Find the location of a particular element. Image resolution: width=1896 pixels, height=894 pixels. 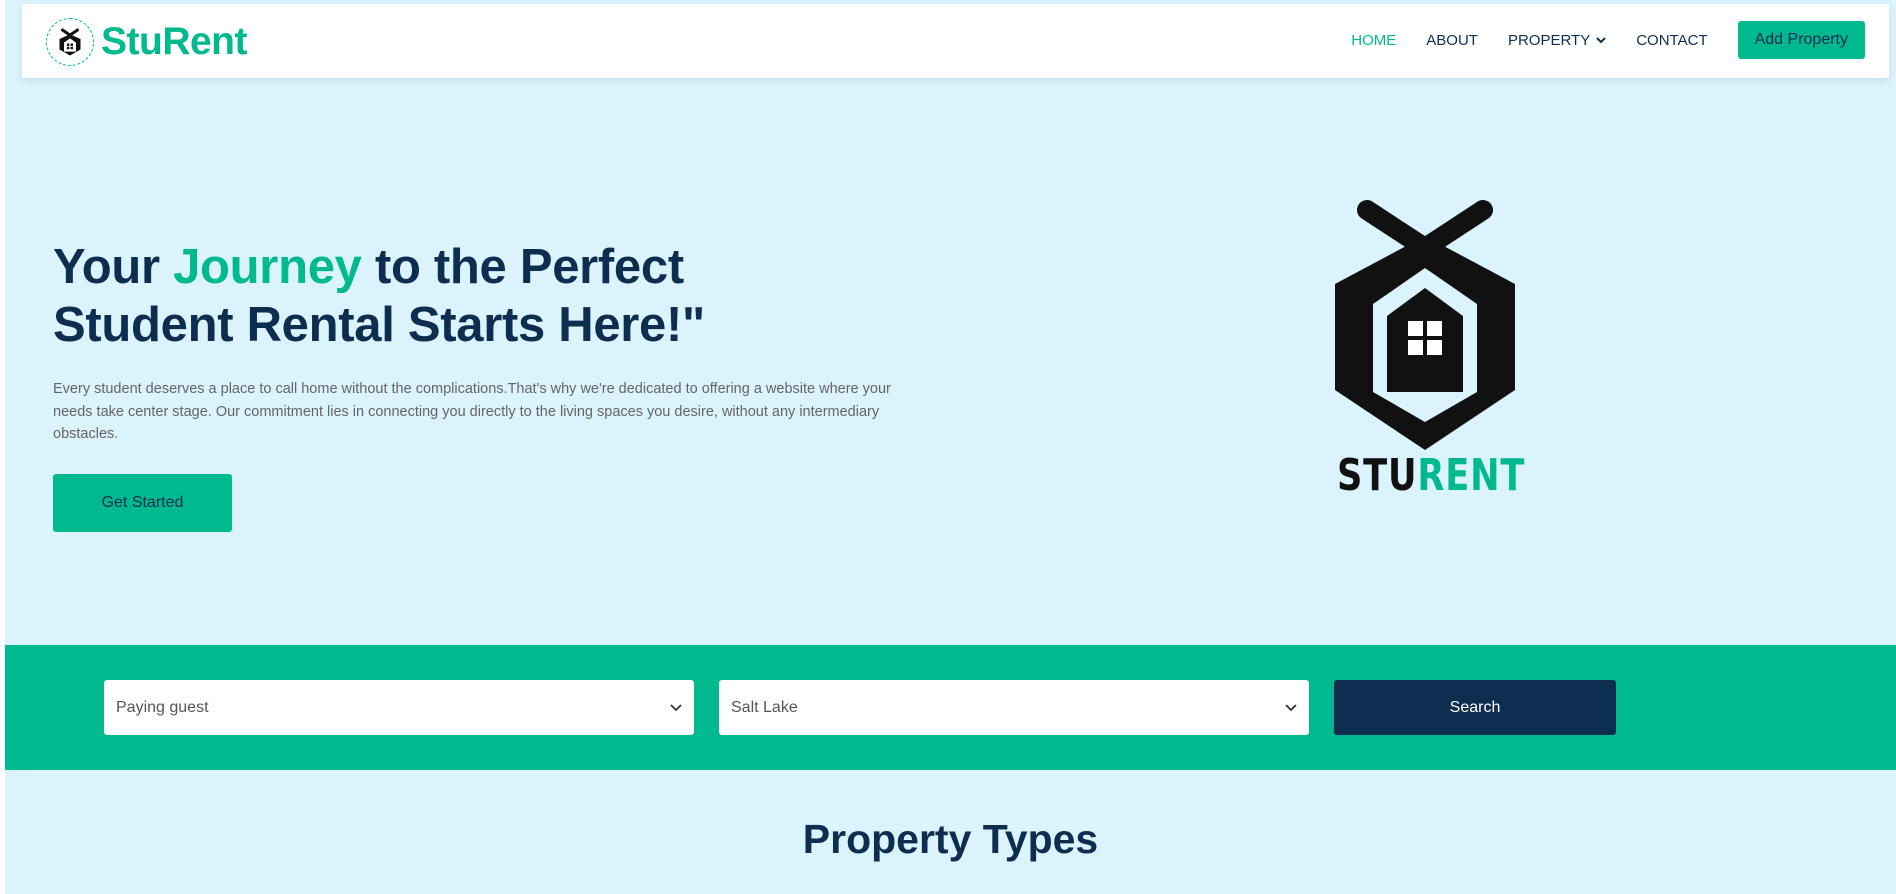

hero-title-accent: Journey is located at coordinates (267, 267).